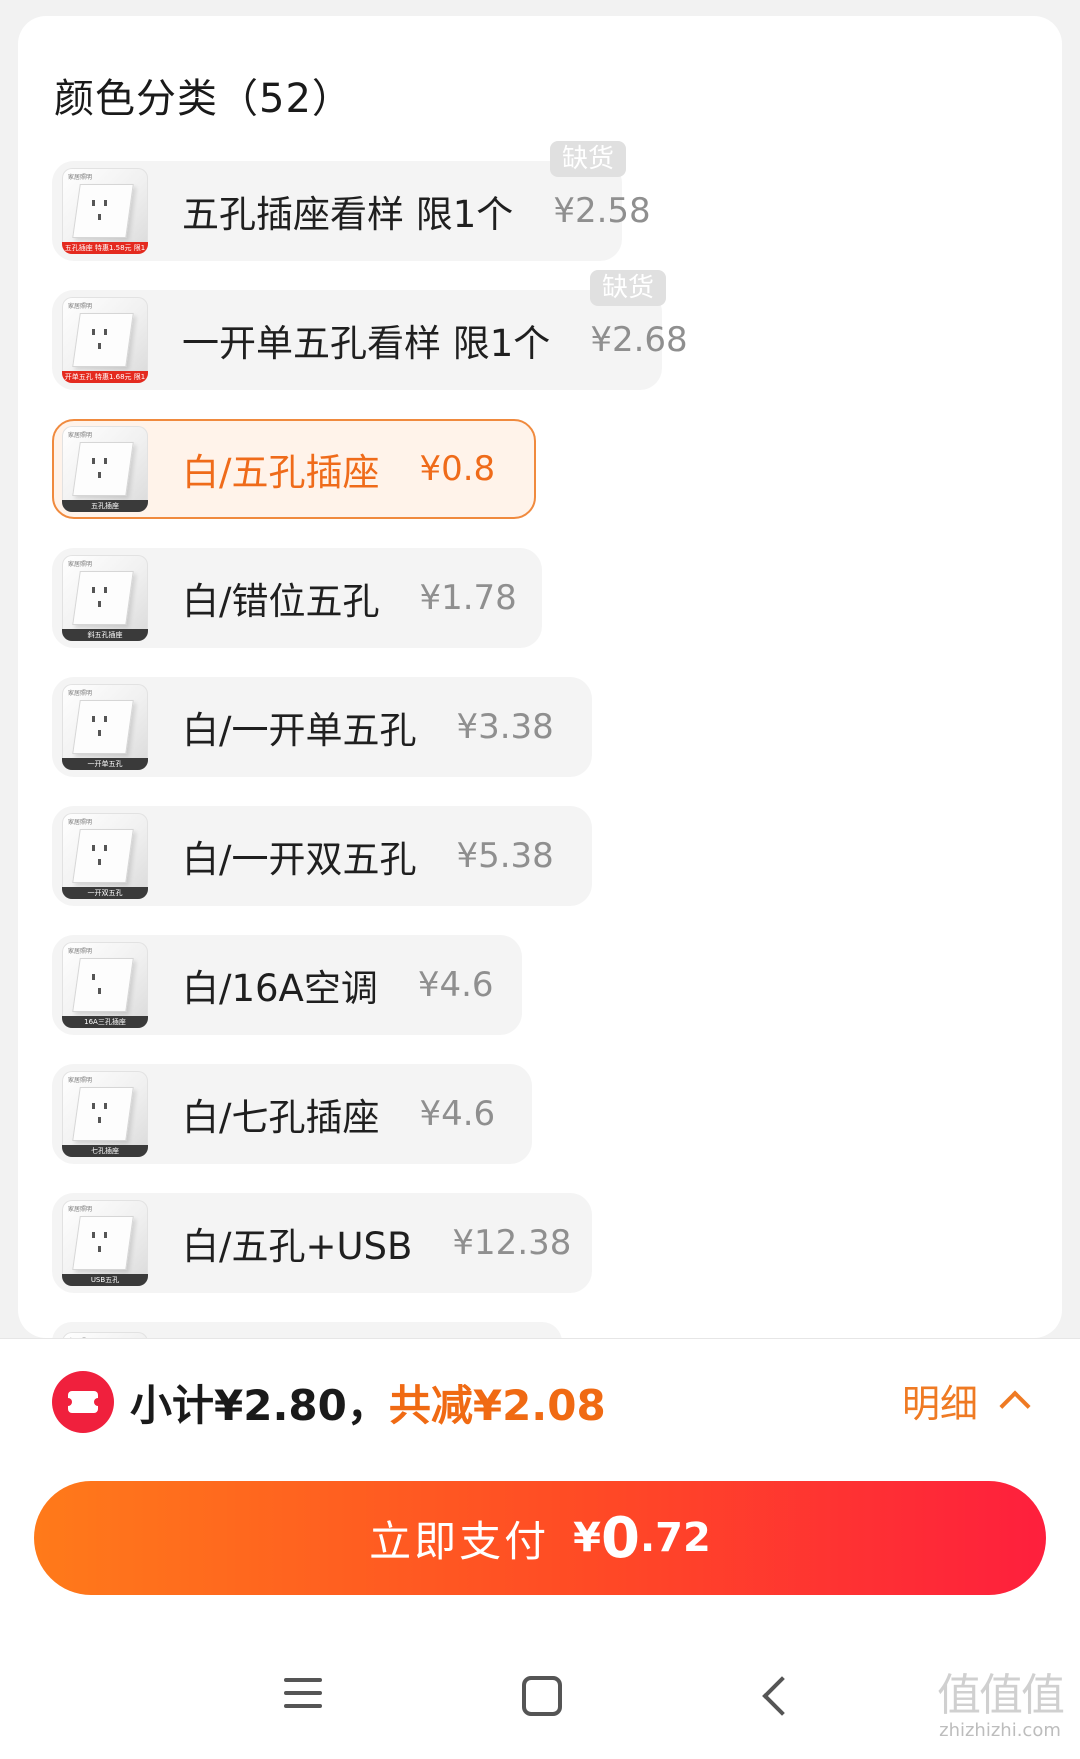 This screenshot has width=1080, height=1759. Describe the element at coordinates (542, 1696) in the screenshot. I see `home-icon` at that location.